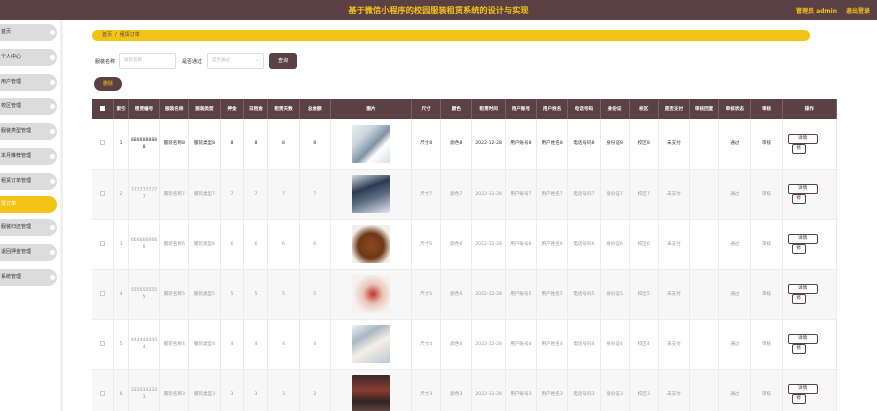  I want to click on sidebar-item: 服装归还管理, so click(28, 227).